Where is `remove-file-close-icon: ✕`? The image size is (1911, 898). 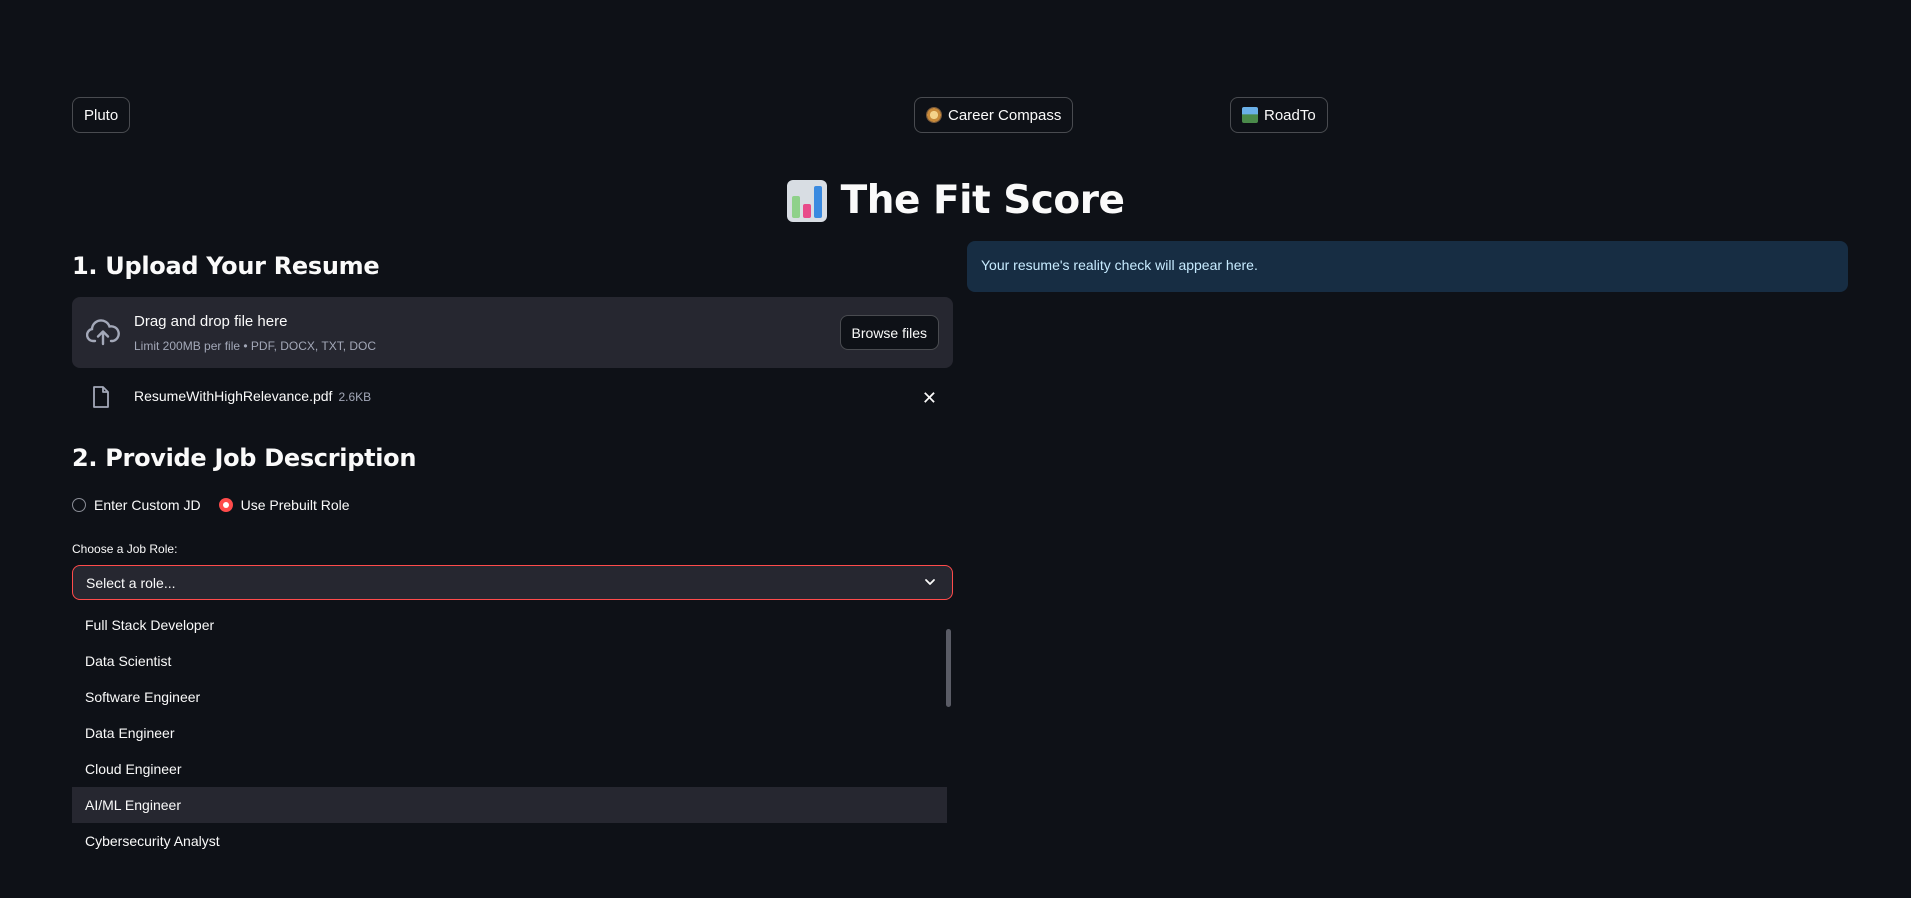 remove-file-close-icon: ✕ is located at coordinates (929, 398).